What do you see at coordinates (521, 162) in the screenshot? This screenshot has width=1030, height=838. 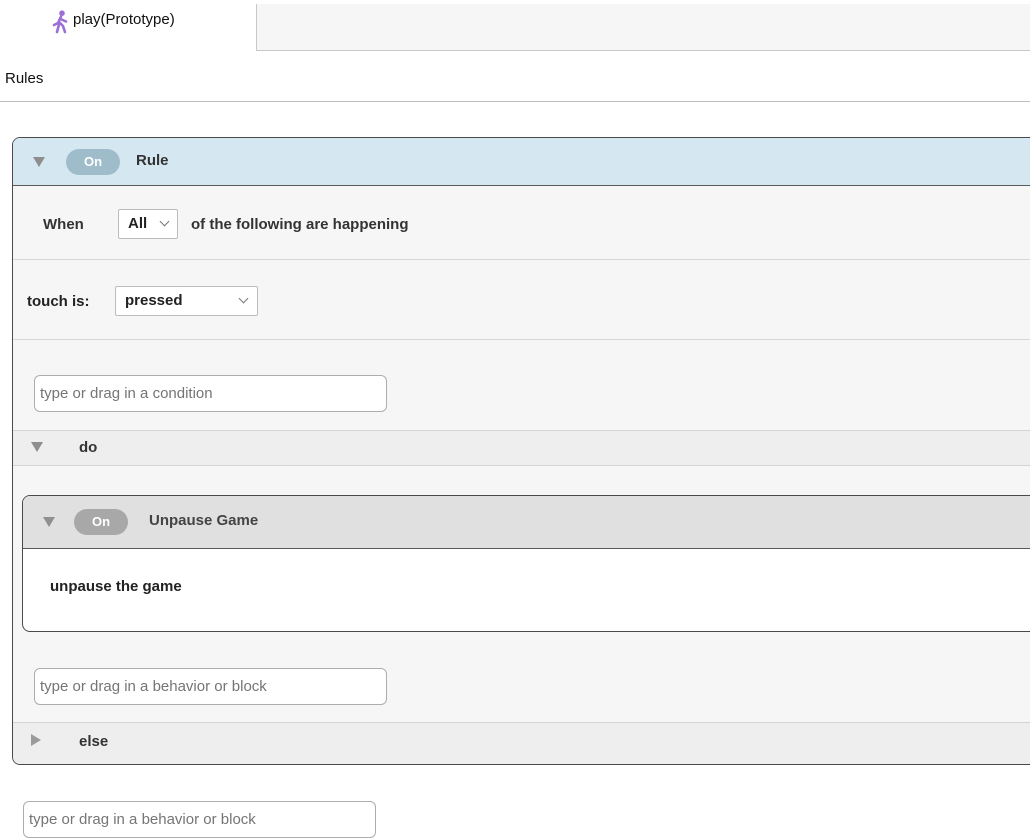 I see `rule-header: On Rule` at bounding box center [521, 162].